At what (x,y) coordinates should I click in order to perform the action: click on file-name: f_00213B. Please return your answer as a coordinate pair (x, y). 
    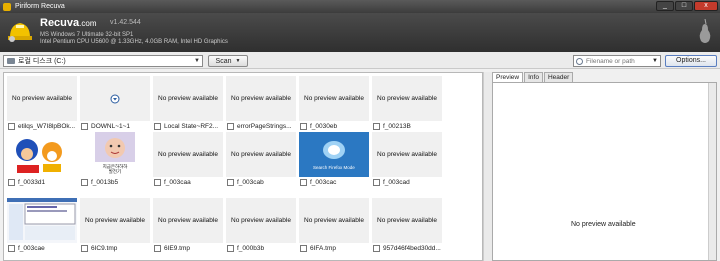
    Looking at the image, I should click on (397, 126).